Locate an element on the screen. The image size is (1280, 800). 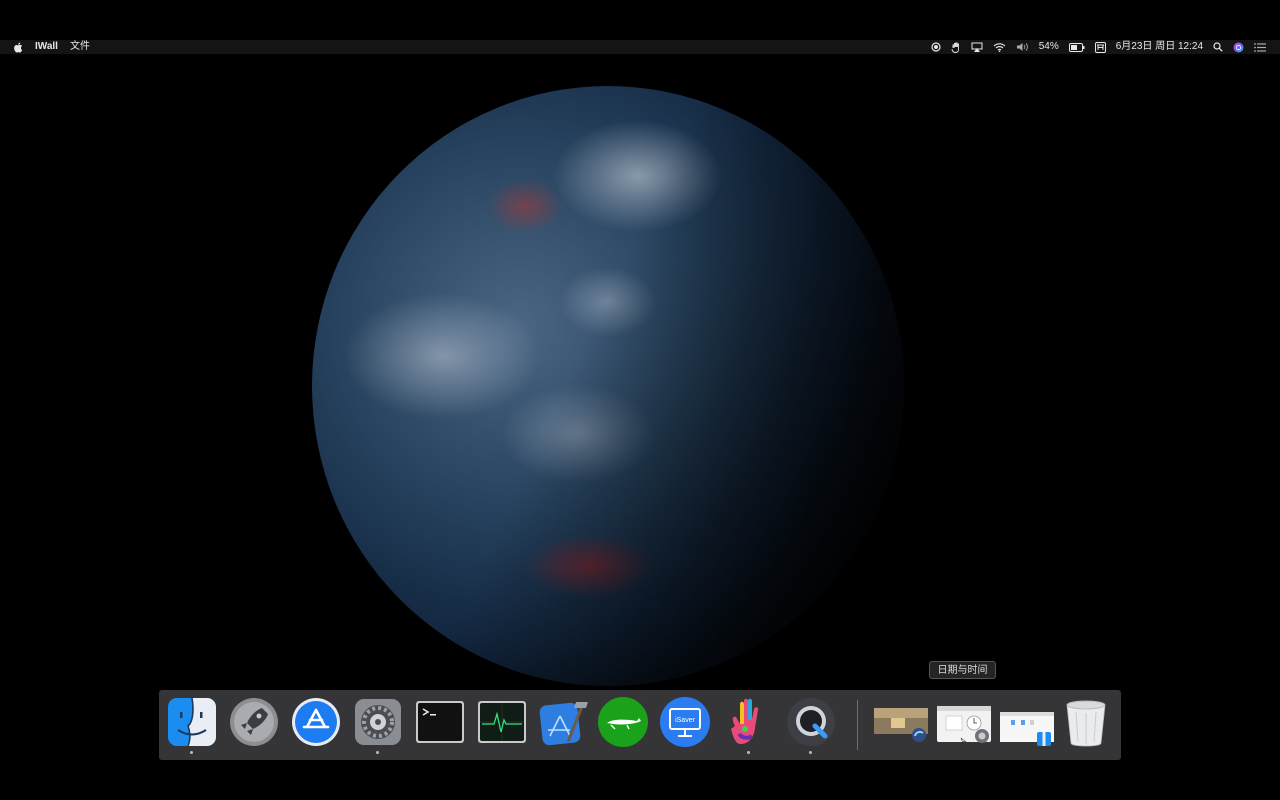
apple-menu-icon is located at coordinates (18, 47).